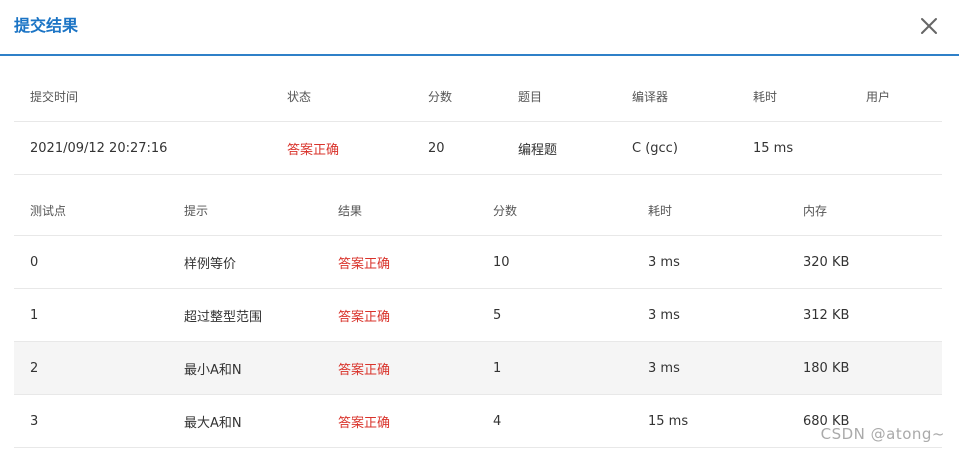 The height and width of the screenshot is (451, 959). I want to click on test-hint: 最大A和N, so click(245, 421).